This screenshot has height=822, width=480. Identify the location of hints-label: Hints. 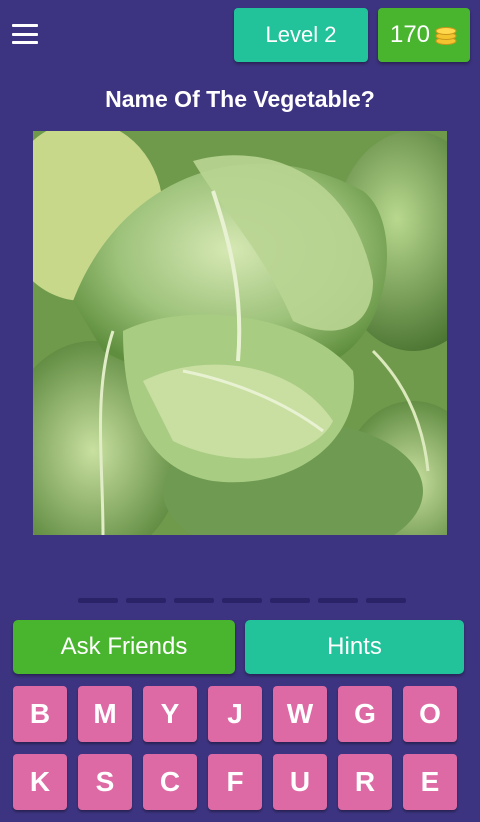
(354, 646).